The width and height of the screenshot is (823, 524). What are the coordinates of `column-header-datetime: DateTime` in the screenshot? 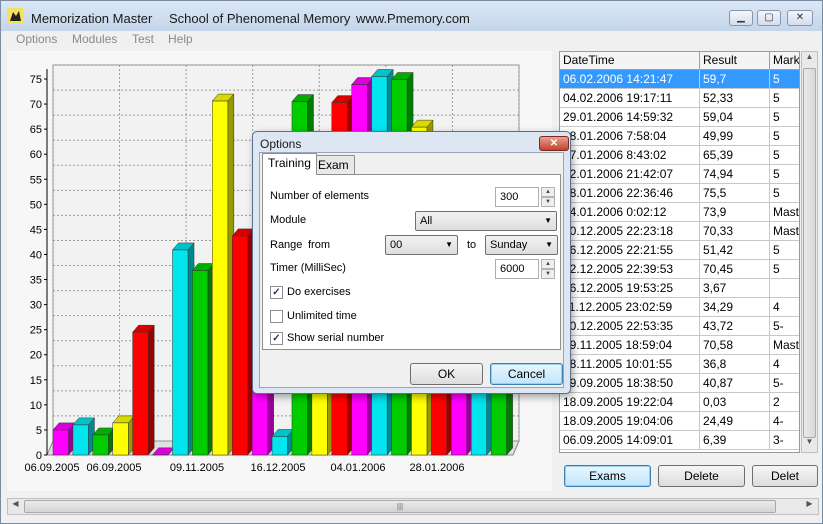 It's located at (630, 61).